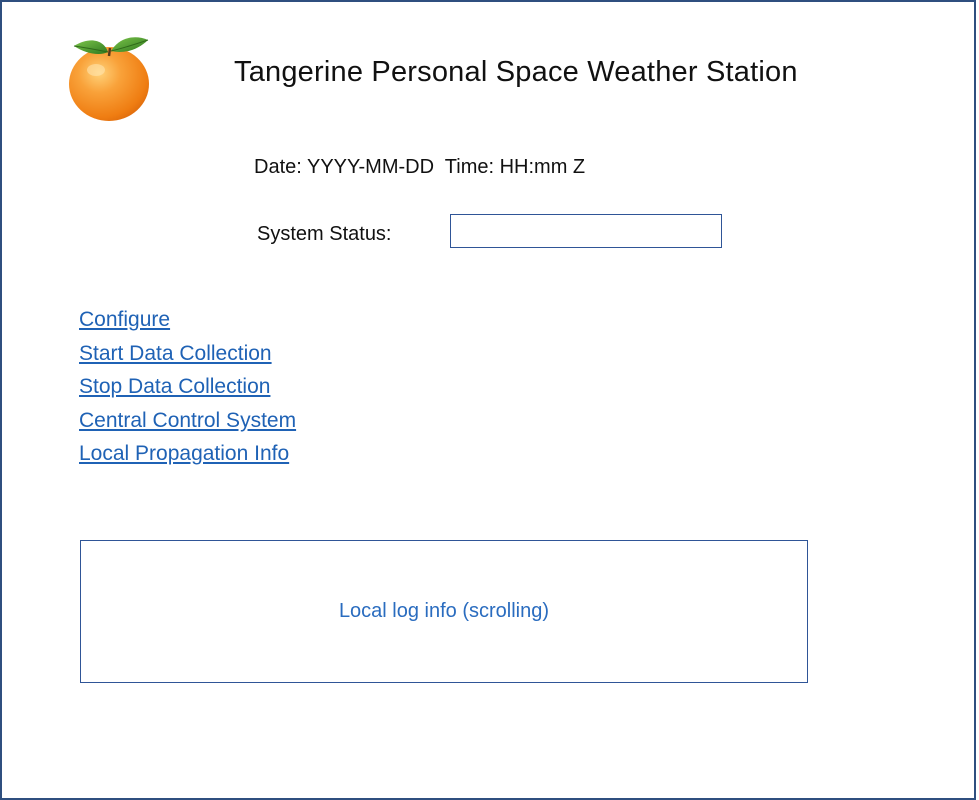  What do you see at coordinates (516, 72) in the screenshot?
I see `page-title: Tangerine Personal Space Weather Station` at bounding box center [516, 72].